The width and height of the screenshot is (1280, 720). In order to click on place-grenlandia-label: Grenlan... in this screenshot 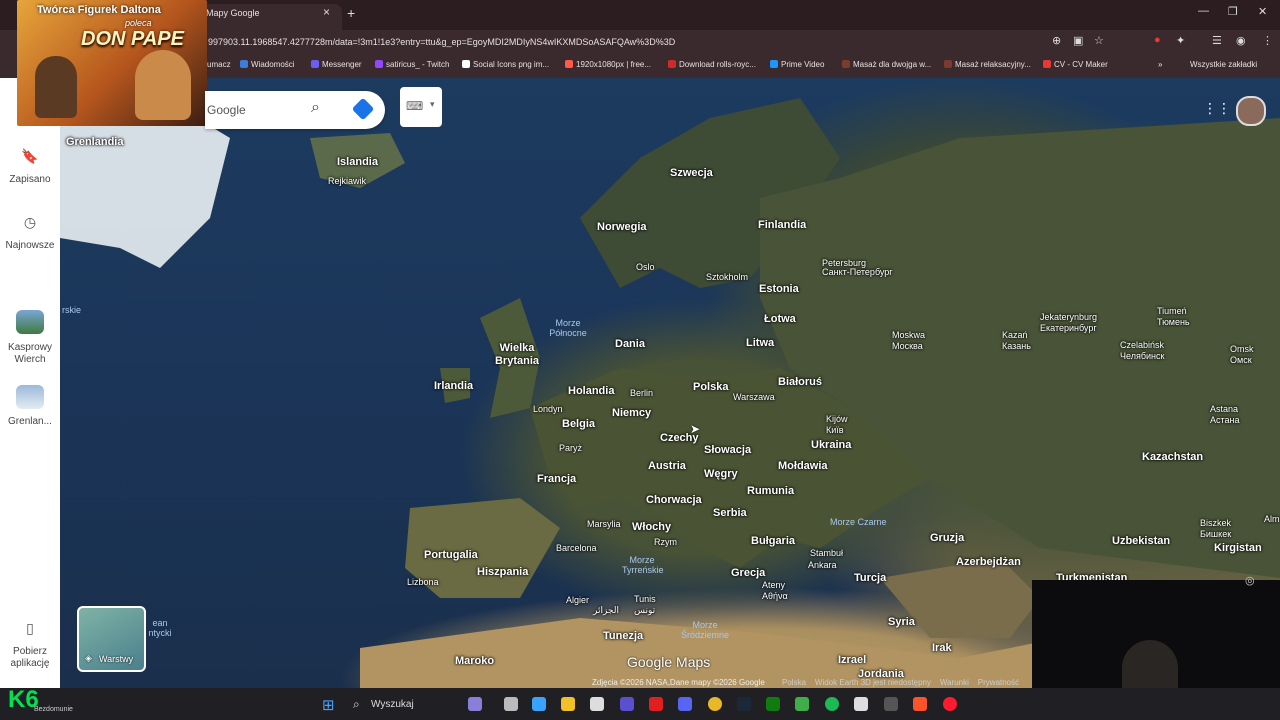, I will do `click(30, 422)`.